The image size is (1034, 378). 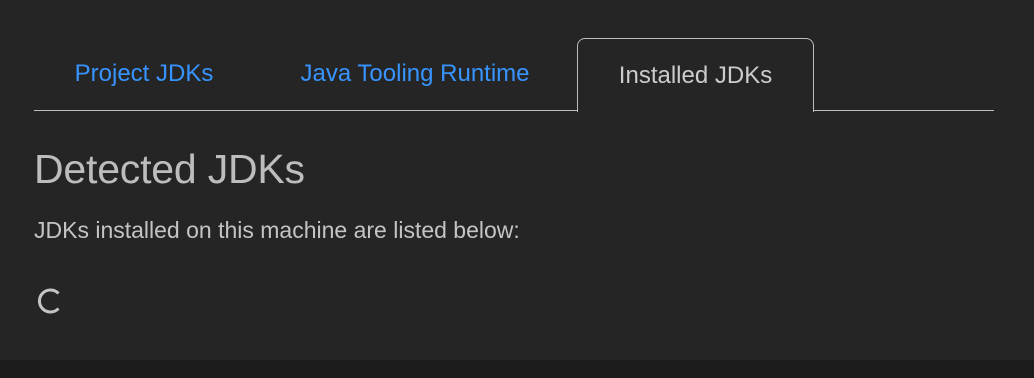 I want to click on tab-java-tooling-runtime: Java Tooling Runtime, so click(x=415, y=74).